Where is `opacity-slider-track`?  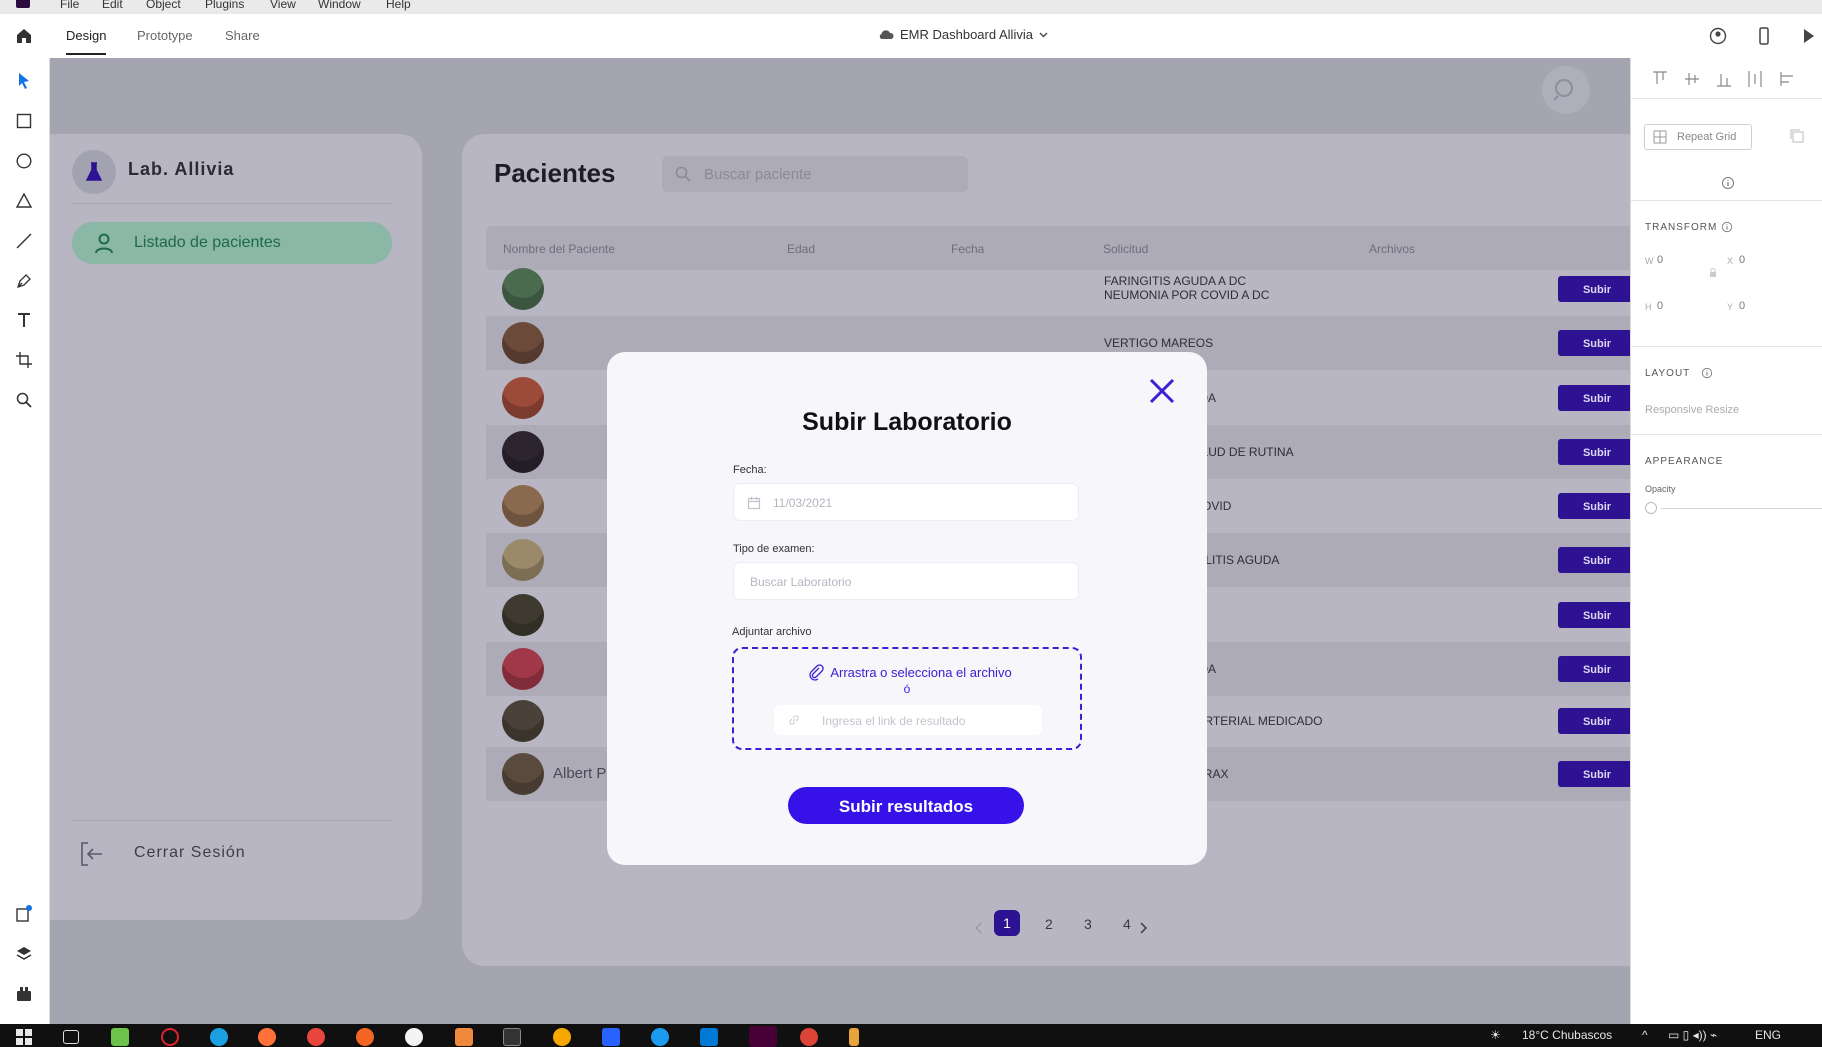 opacity-slider-track is located at coordinates (1741, 508).